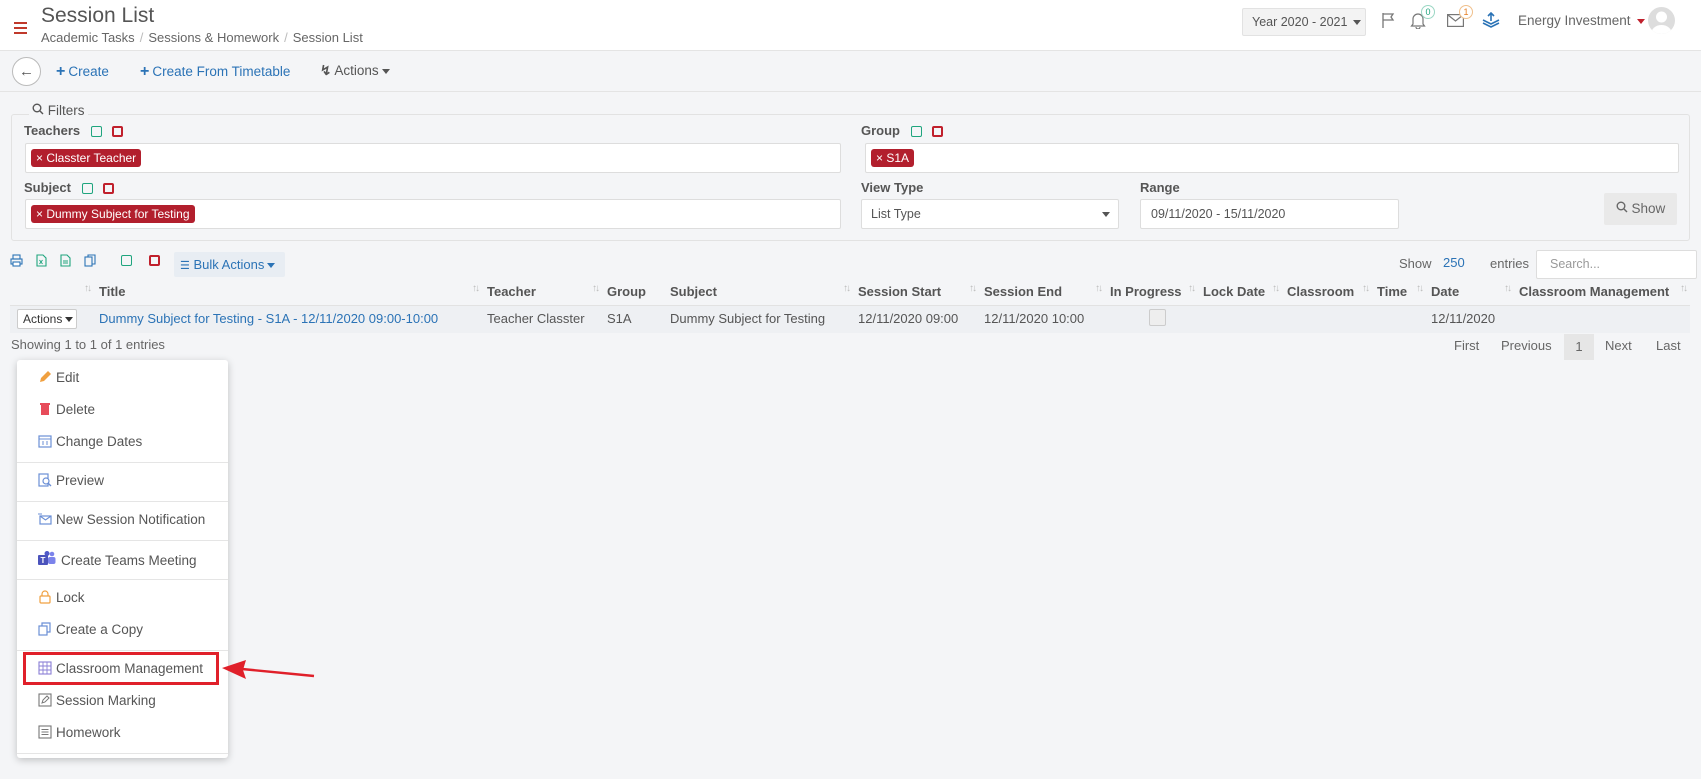  I want to click on menu-edit-label: Edit, so click(68, 377).